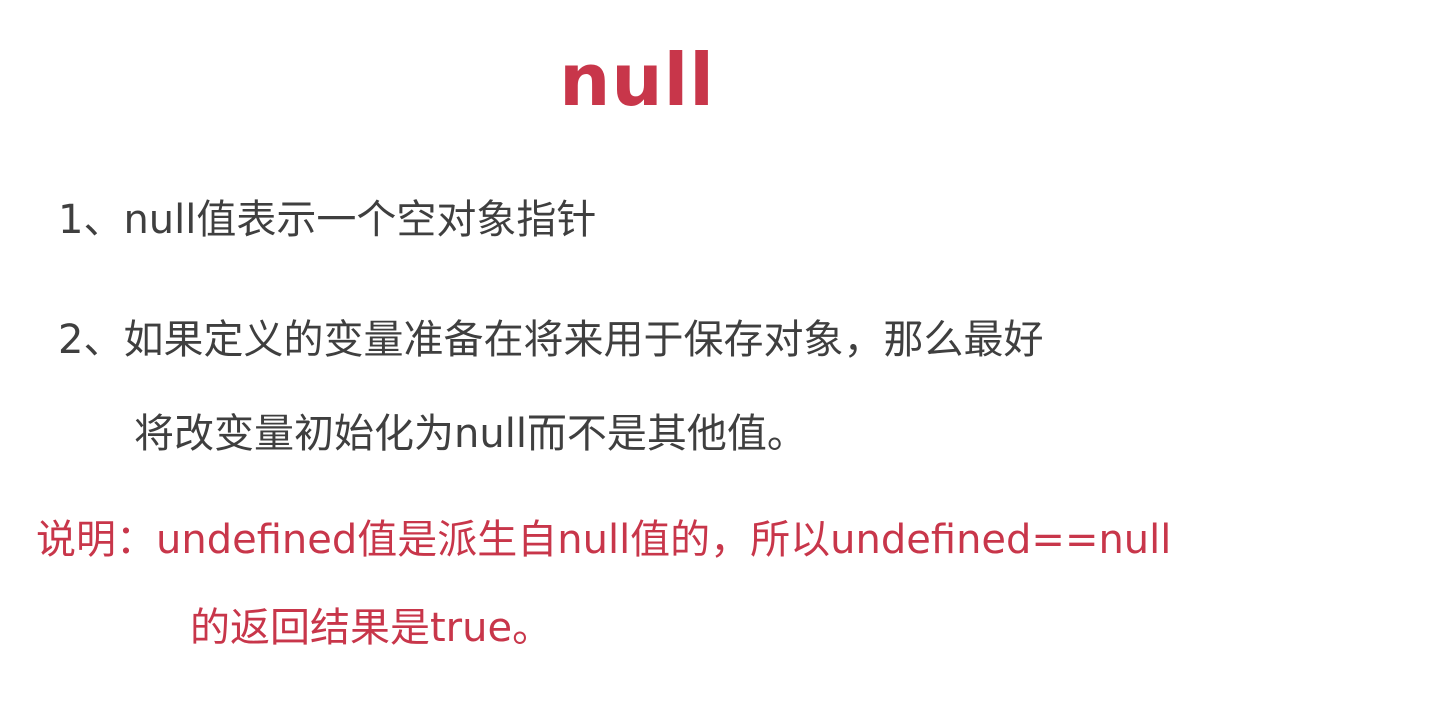 The image size is (1434, 708). Describe the element at coordinates (637, 80) in the screenshot. I see `slide-title: null` at that location.